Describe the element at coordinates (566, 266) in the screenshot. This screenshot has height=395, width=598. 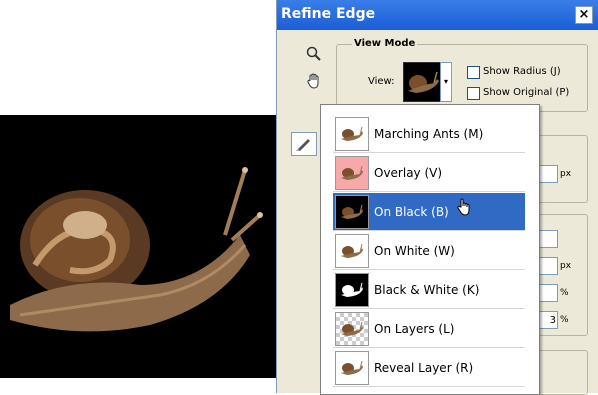
I see `feather-unit: px` at that location.